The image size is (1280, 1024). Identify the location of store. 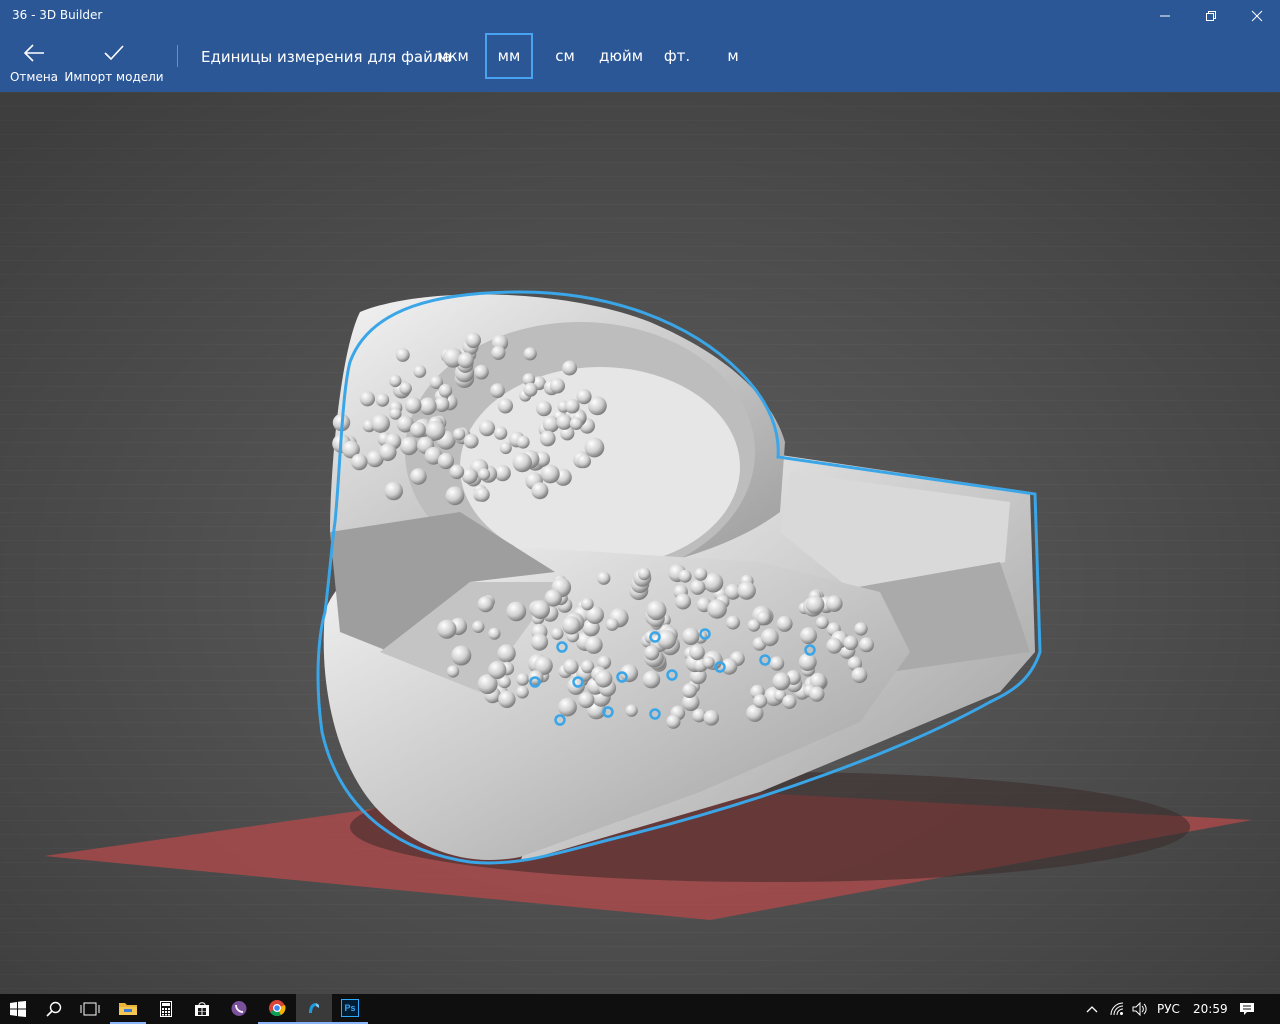
(202, 1009).